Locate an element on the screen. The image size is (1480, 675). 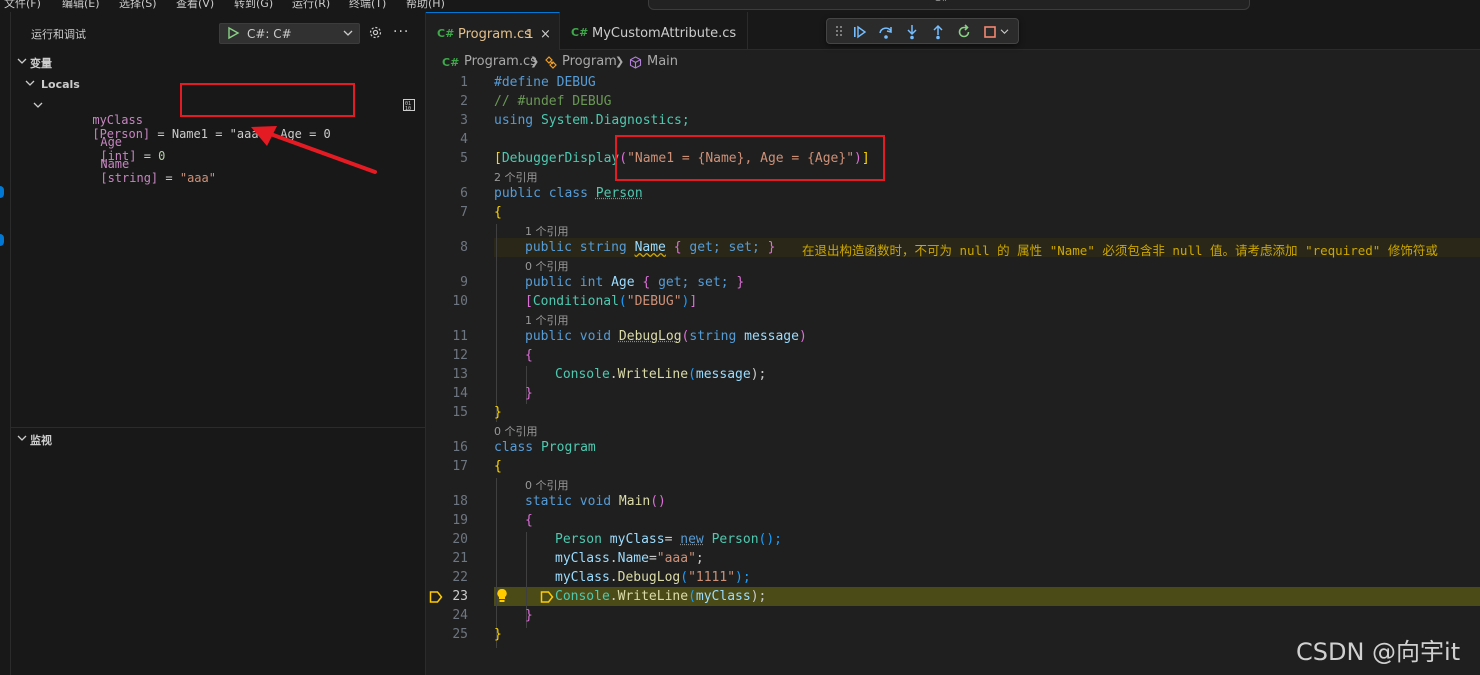
stop-icon is located at coordinates (990, 32).